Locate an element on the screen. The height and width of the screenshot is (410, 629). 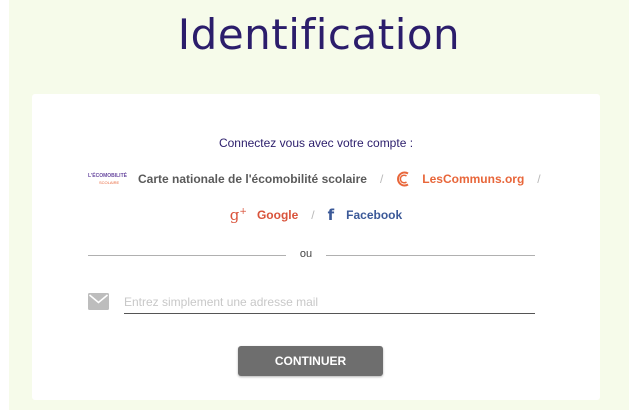
facebook-login-link: f Facebook is located at coordinates (365, 215).